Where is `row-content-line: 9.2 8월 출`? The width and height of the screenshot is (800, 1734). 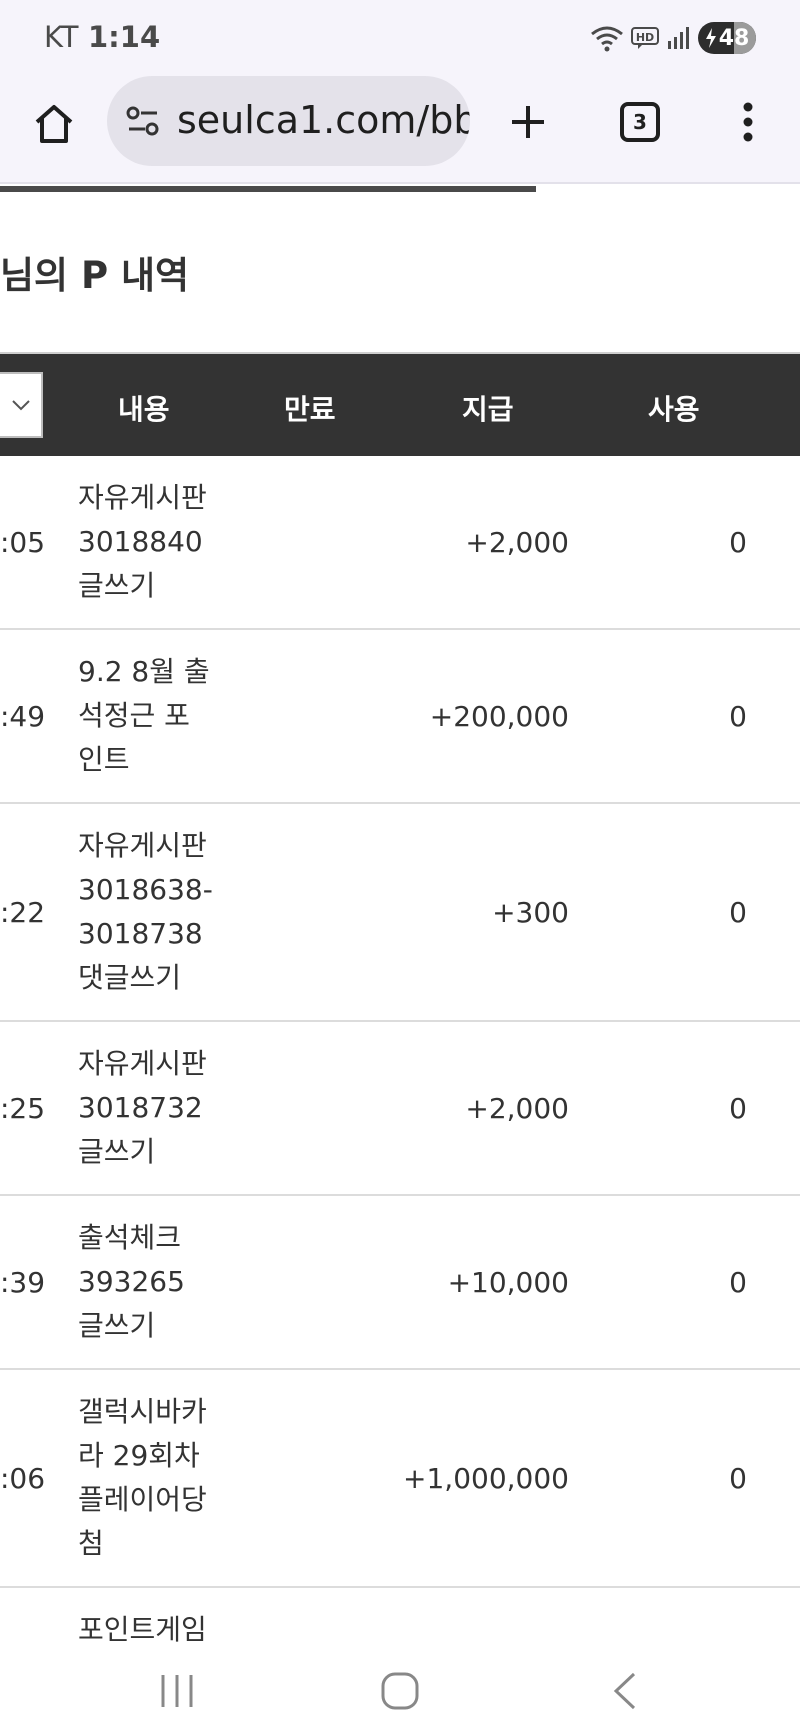 row-content-line: 9.2 8월 출 is located at coordinates (144, 671).